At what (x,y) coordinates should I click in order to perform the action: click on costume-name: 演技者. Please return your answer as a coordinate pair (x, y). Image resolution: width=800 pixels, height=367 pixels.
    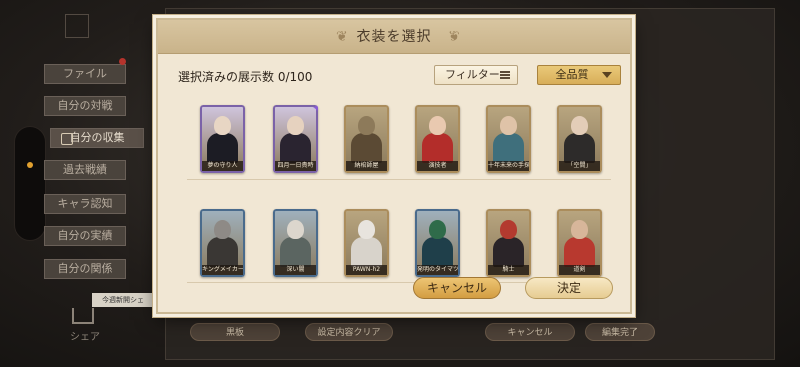
    Looking at the image, I should click on (437, 166).